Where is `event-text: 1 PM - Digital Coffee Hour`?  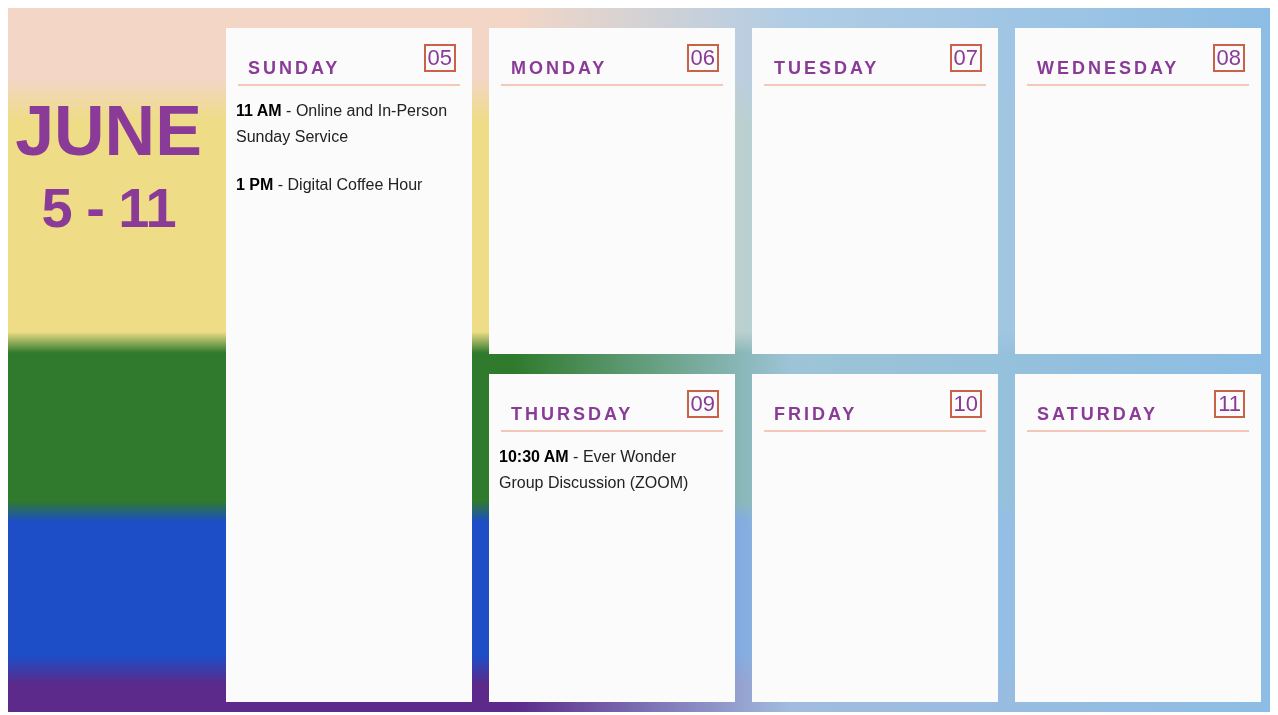 event-text: 1 PM - Digital Coffee Hour is located at coordinates (330, 185).